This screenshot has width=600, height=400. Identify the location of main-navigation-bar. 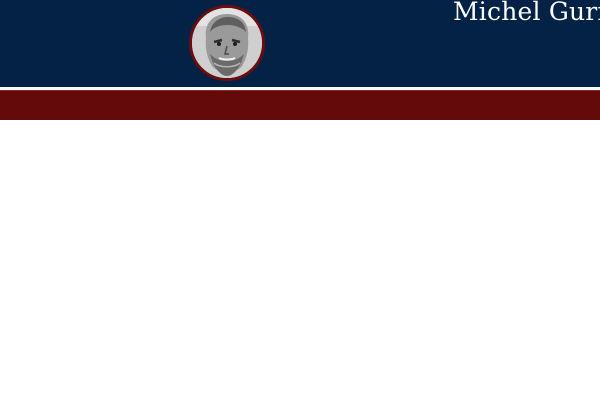
(300, 105).